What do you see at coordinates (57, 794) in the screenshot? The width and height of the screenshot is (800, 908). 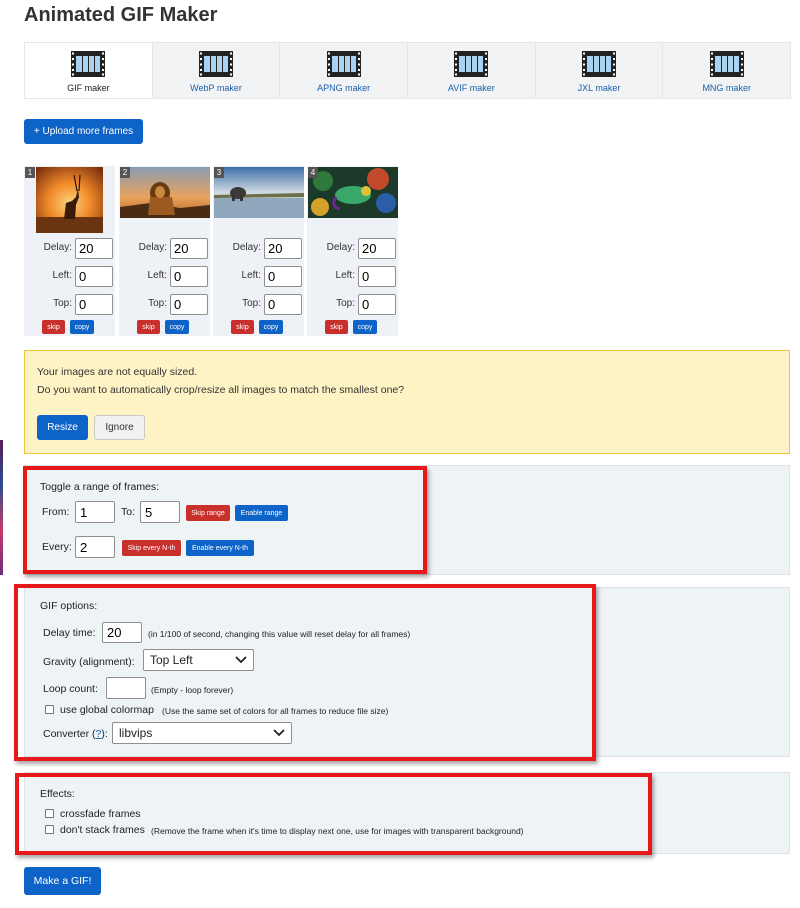 I see `effects-title: Effects:` at bounding box center [57, 794].